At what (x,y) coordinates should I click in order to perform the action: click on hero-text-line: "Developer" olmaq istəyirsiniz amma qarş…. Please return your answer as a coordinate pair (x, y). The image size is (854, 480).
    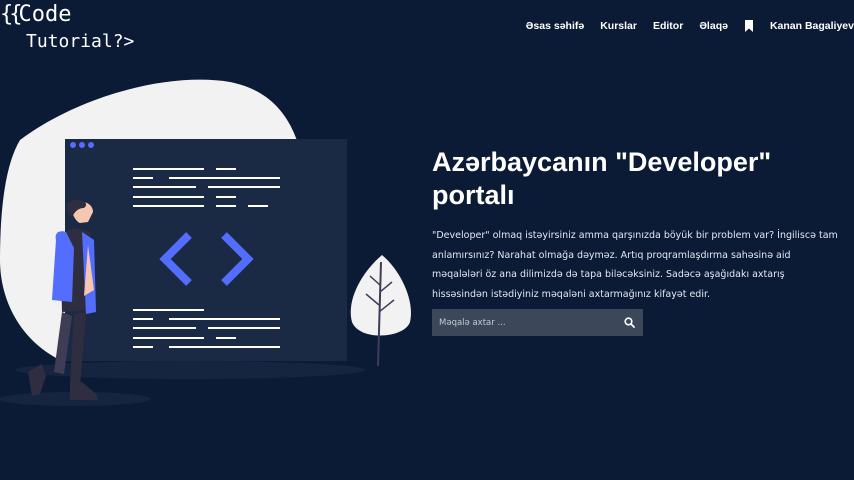
    Looking at the image, I should click on (635, 235).